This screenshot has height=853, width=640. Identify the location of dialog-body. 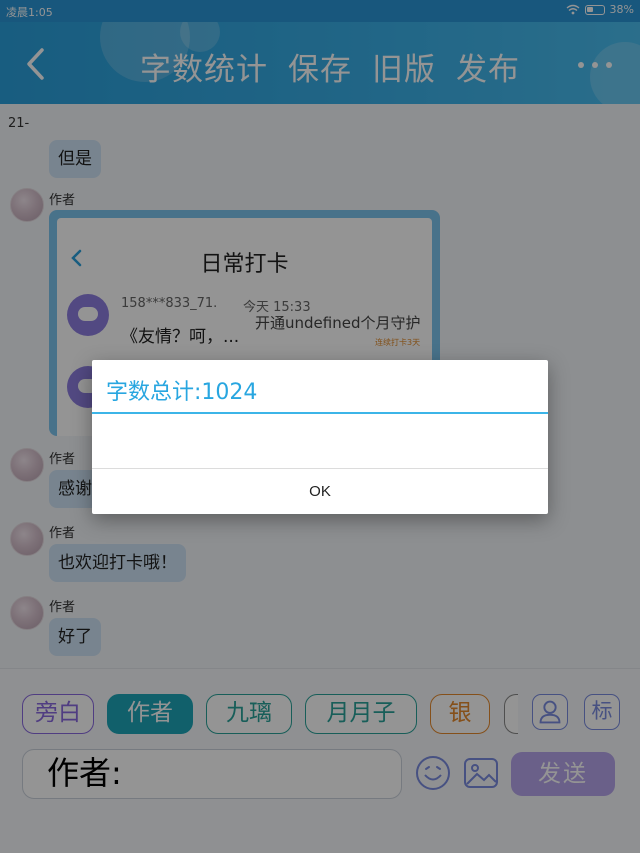
(320, 441).